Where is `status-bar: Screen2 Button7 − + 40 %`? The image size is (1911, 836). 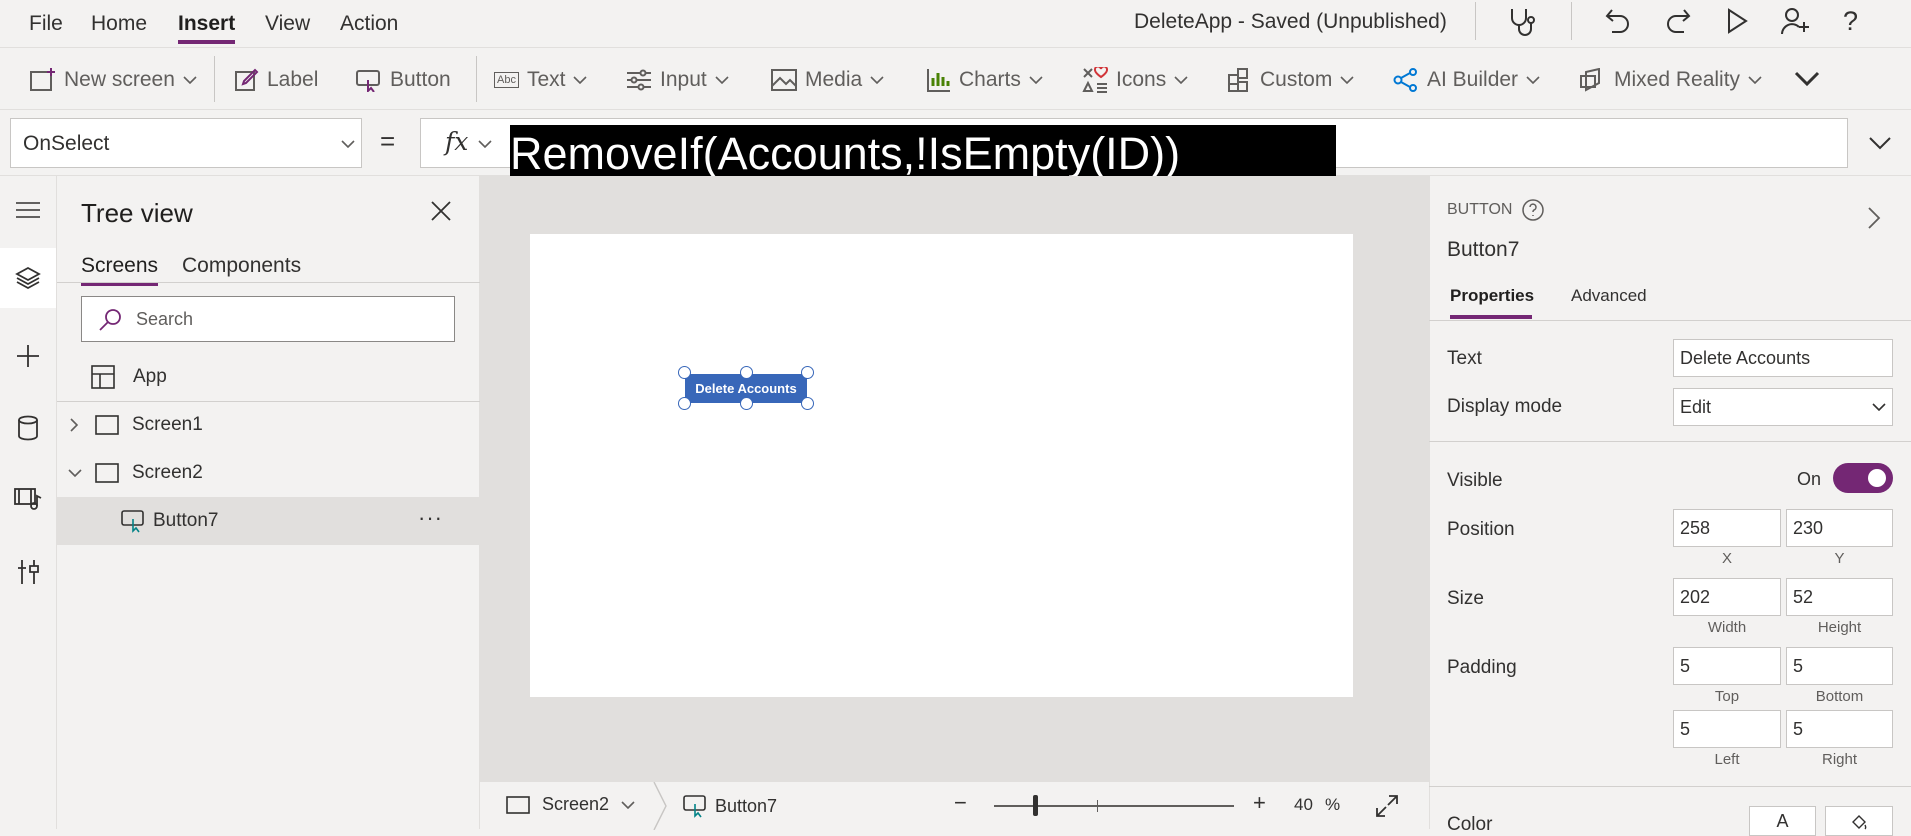 status-bar: Screen2 Button7 − + 40 % is located at coordinates (954, 805).